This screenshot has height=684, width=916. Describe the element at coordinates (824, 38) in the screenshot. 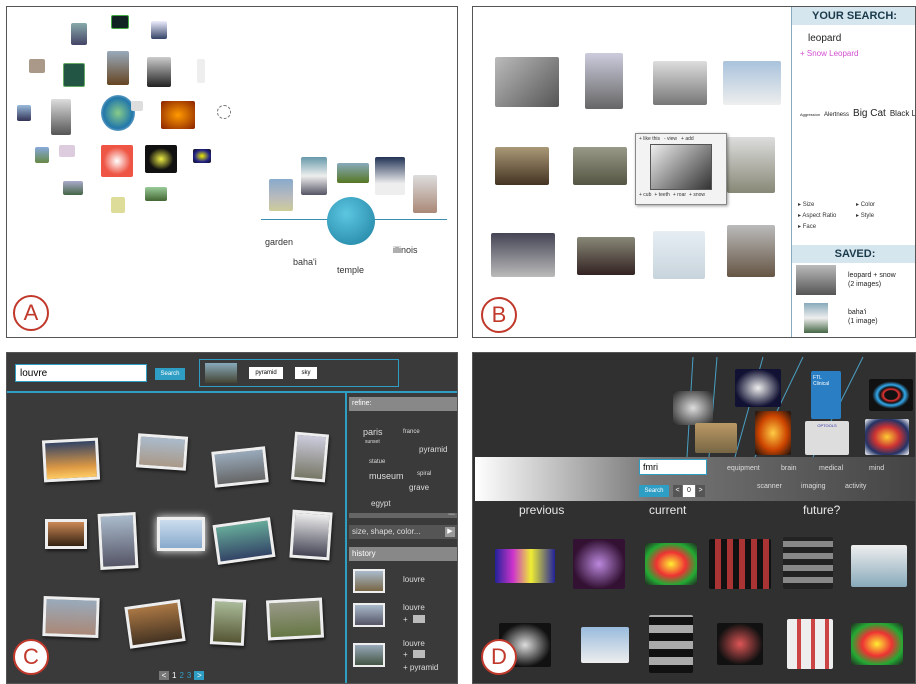

I see `query-term: leopard` at that location.